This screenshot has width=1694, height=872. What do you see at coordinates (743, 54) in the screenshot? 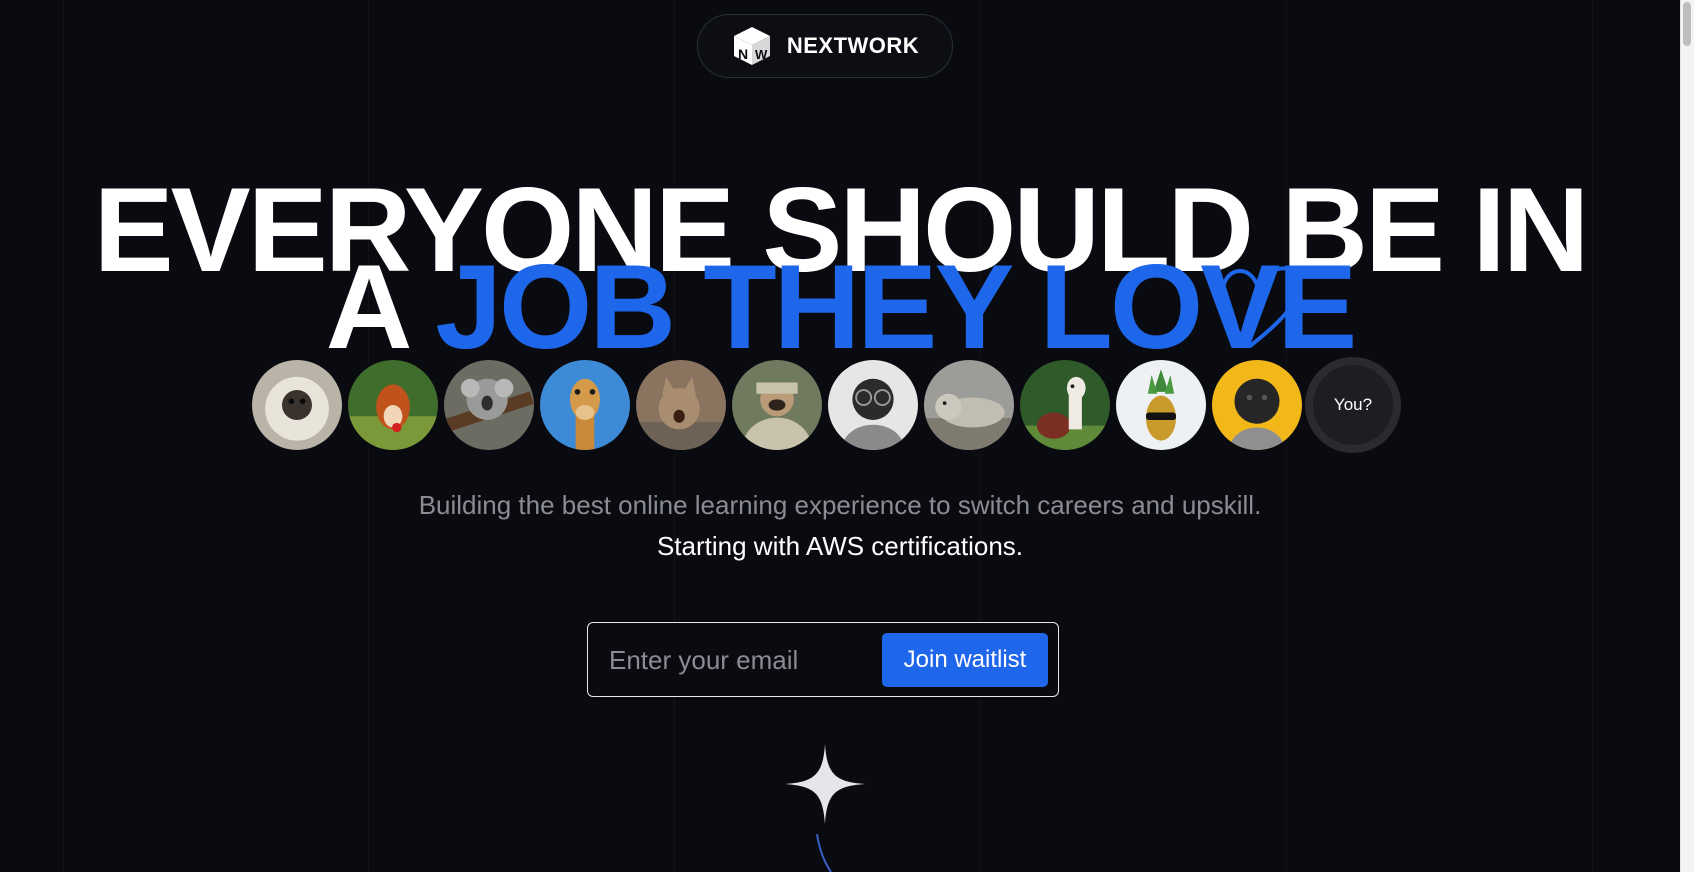
I see `svg-text: N` at bounding box center [743, 54].